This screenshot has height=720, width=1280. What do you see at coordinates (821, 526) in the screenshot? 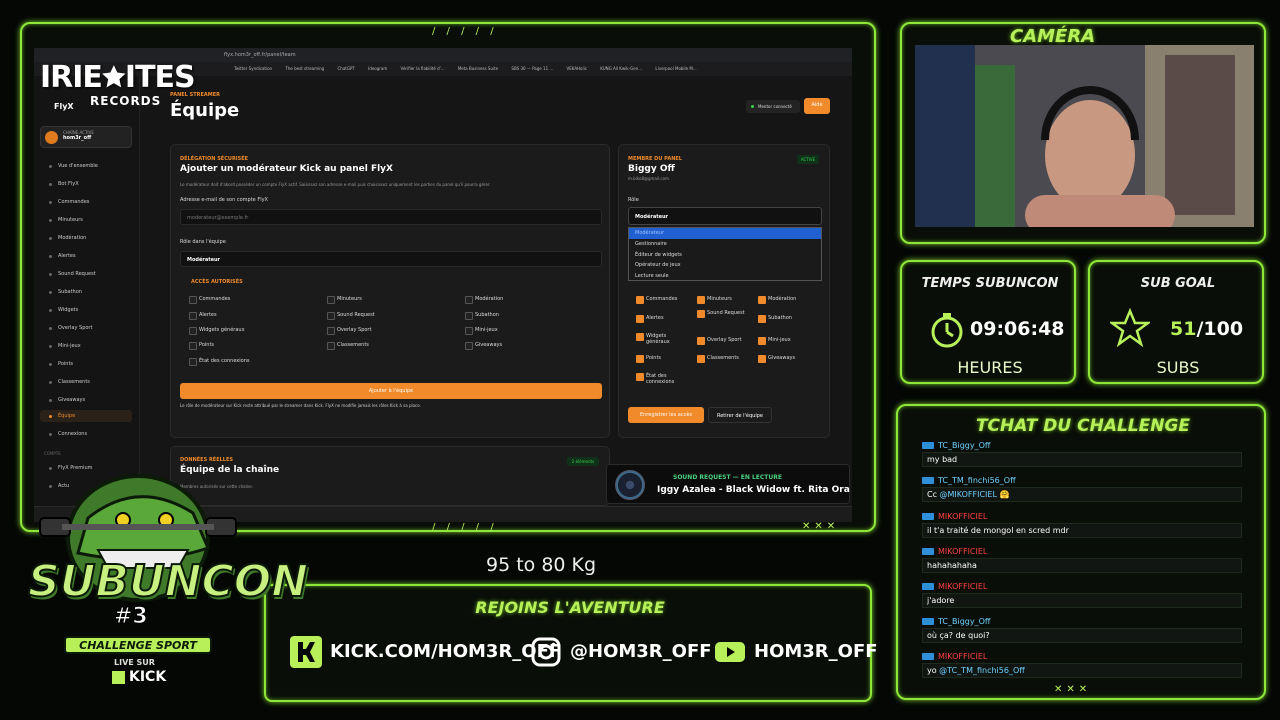
I see `frame-decoration: ✕✕✕` at bounding box center [821, 526].